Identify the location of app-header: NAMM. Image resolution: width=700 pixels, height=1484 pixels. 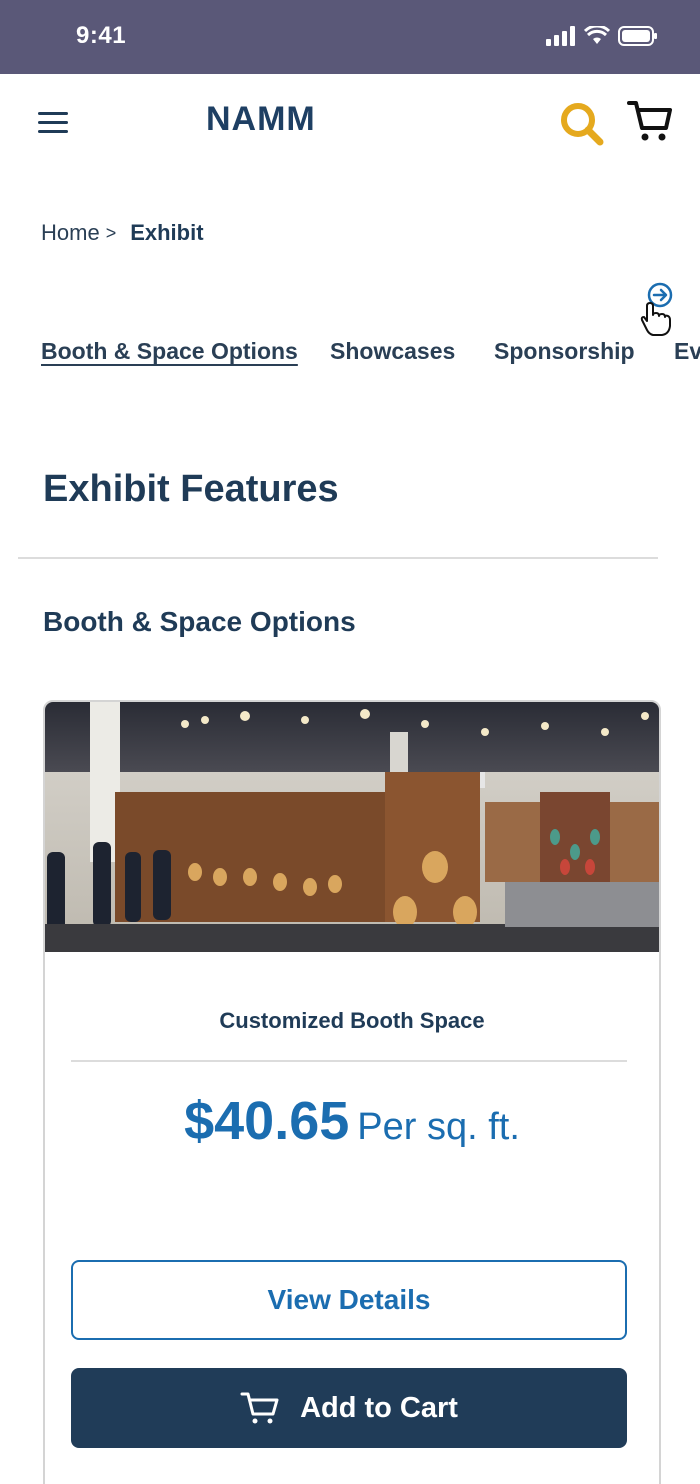
(350, 124).